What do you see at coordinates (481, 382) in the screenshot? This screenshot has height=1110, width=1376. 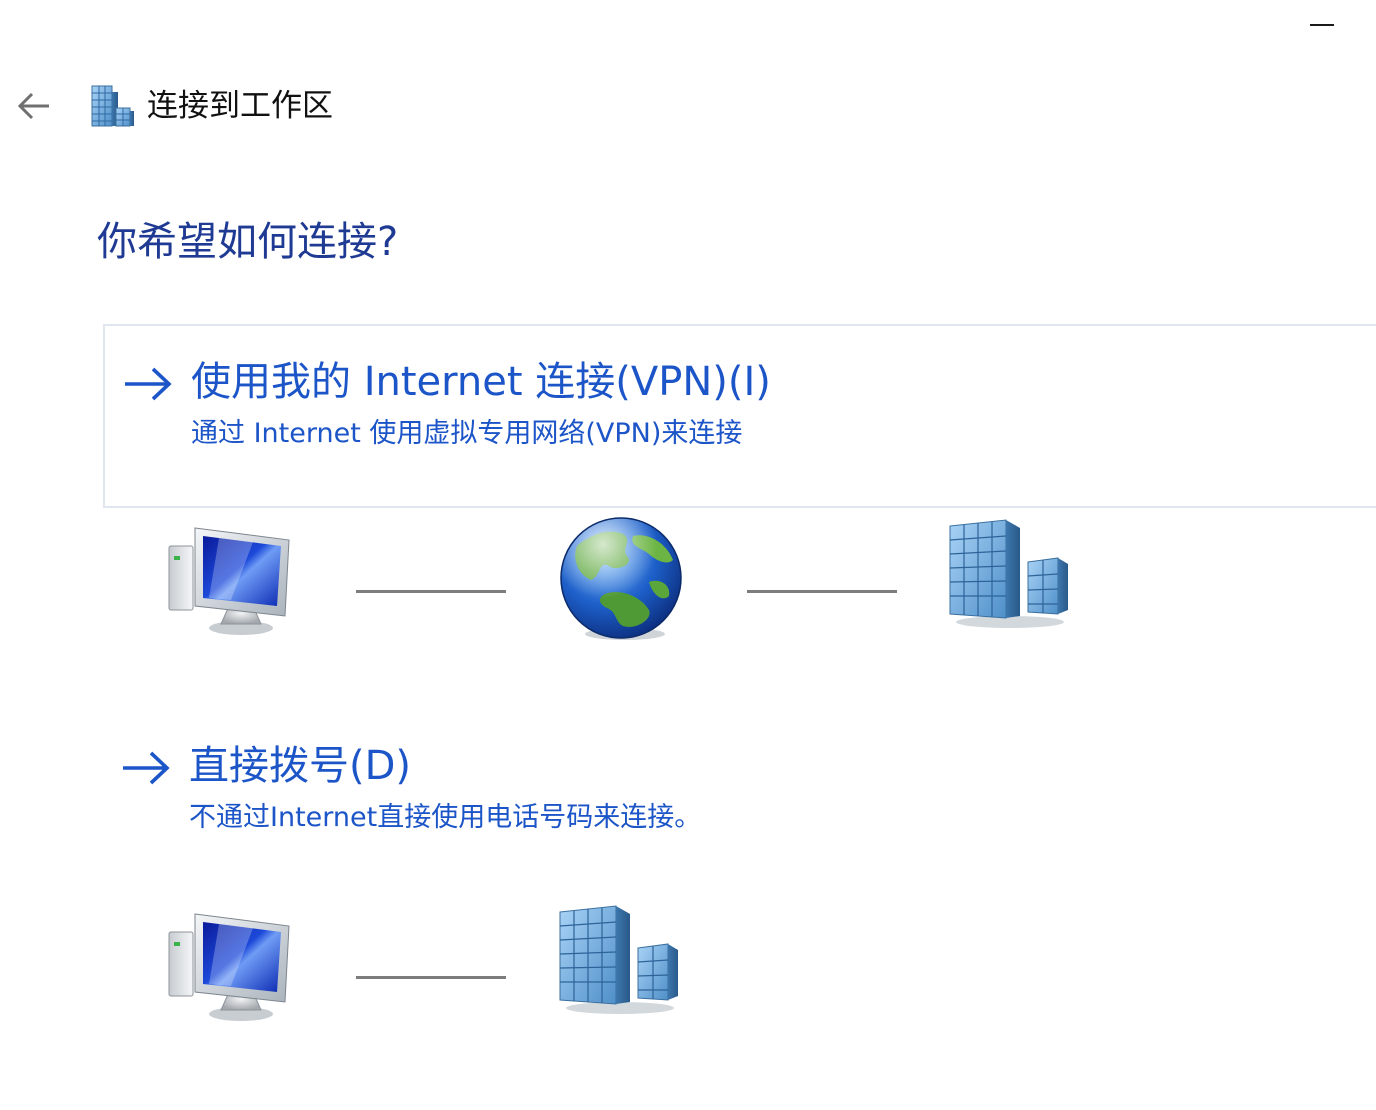 I see `vpn-option-title: 使用我的 Internet 连接(VPN)(I)` at bounding box center [481, 382].